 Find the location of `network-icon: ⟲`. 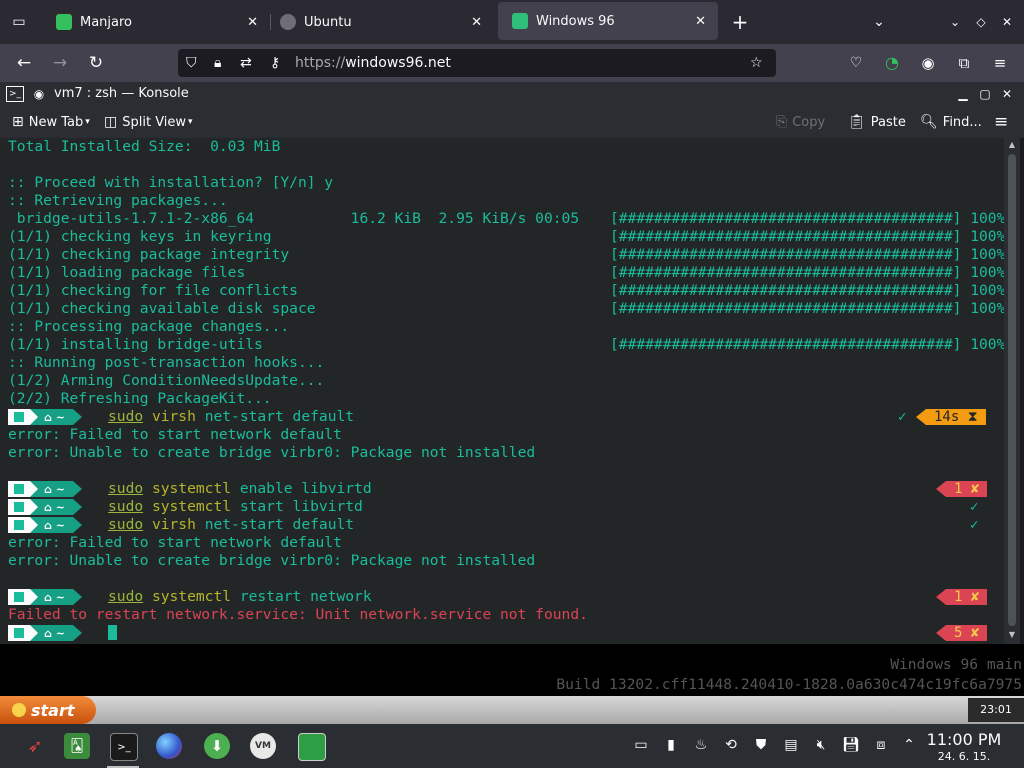

network-icon: ⟲ is located at coordinates (731, 745).